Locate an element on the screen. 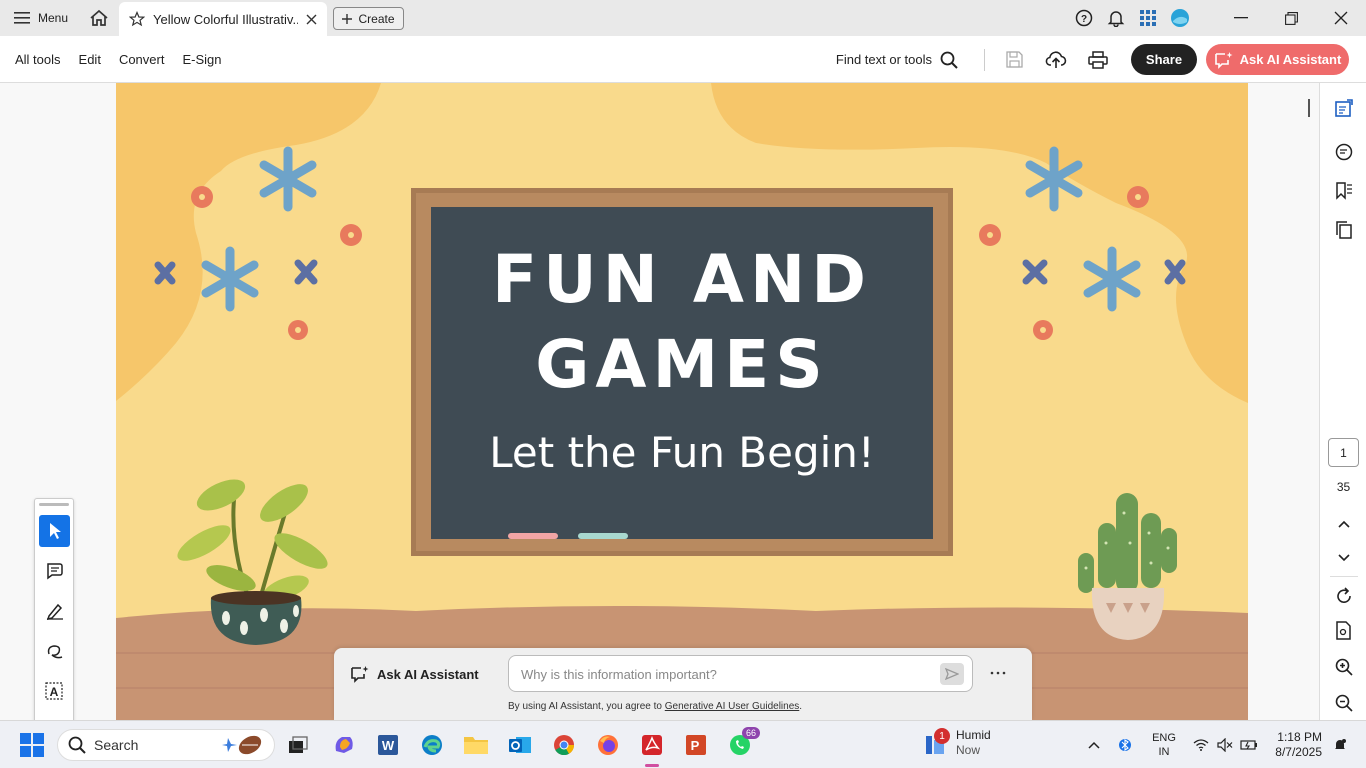 Image resolution: width=1366 pixels, height=768 pixels. restore-button is located at coordinates (1291, 18).